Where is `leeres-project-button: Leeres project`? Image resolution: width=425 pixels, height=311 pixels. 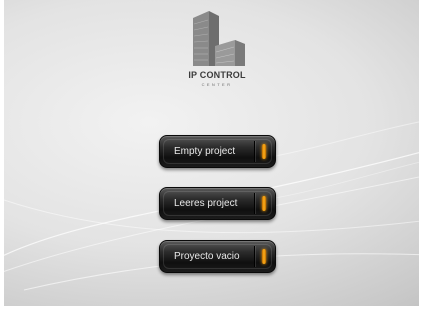
leeres-project-button: Leeres project is located at coordinates (217, 203).